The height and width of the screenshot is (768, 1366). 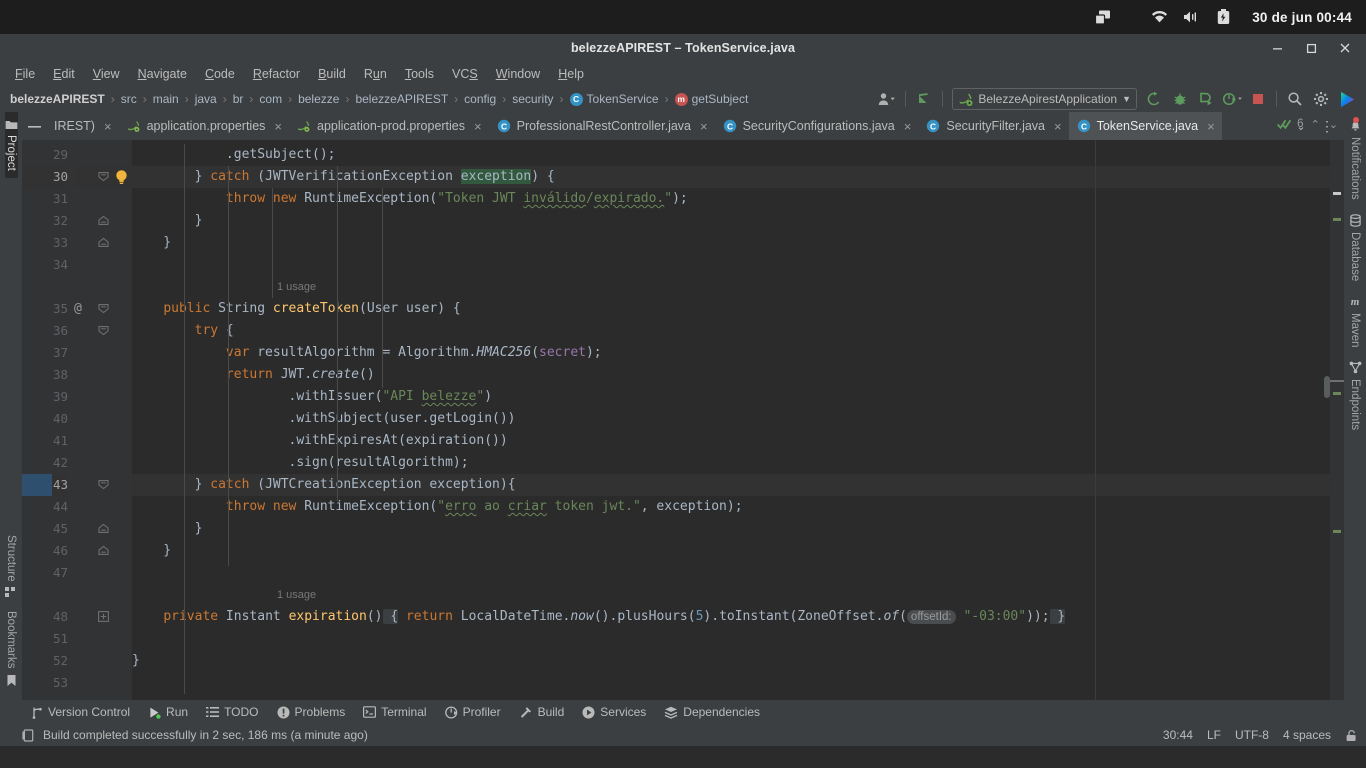 What do you see at coordinates (389, 126) in the screenshot?
I see `editor-tab-application-prod-properties: application-prod.properties ×` at bounding box center [389, 126].